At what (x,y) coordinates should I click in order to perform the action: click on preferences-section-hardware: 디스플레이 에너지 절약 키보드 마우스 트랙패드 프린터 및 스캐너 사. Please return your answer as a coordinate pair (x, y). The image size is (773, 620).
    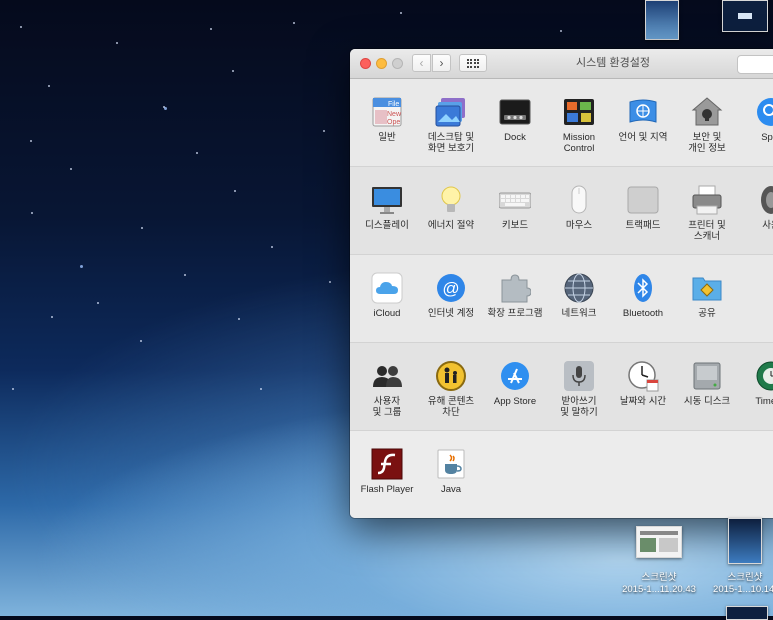
    Looking at the image, I should click on (561, 211).